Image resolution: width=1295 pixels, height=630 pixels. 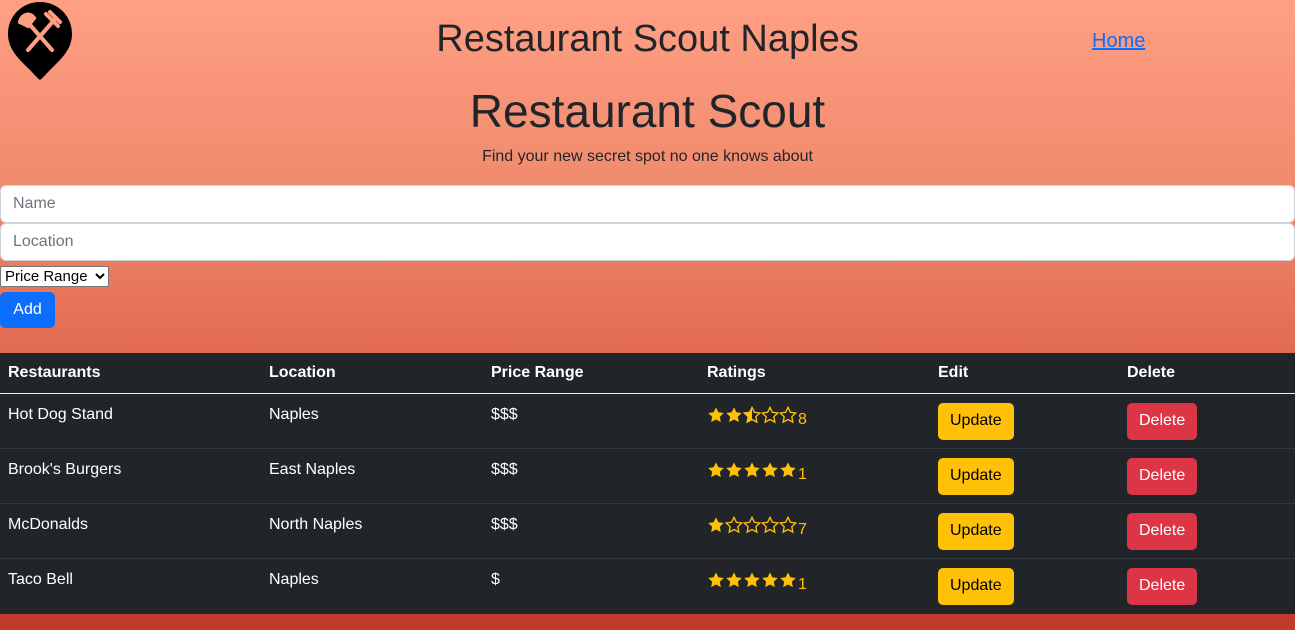 What do you see at coordinates (130, 476) in the screenshot?
I see `restaurant-name: Brook's Burgers` at bounding box center [130, 476].